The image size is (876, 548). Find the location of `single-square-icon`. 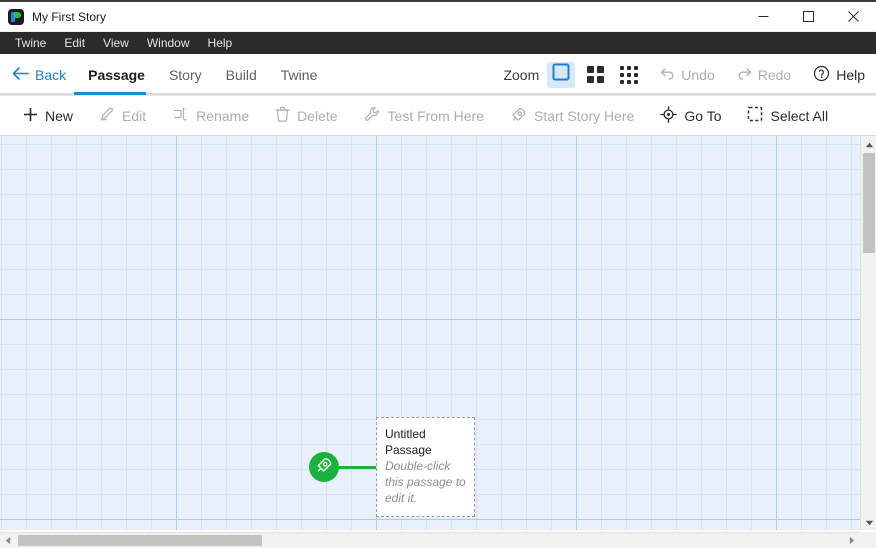

single-square-icon is located at coordinates (561, 74).